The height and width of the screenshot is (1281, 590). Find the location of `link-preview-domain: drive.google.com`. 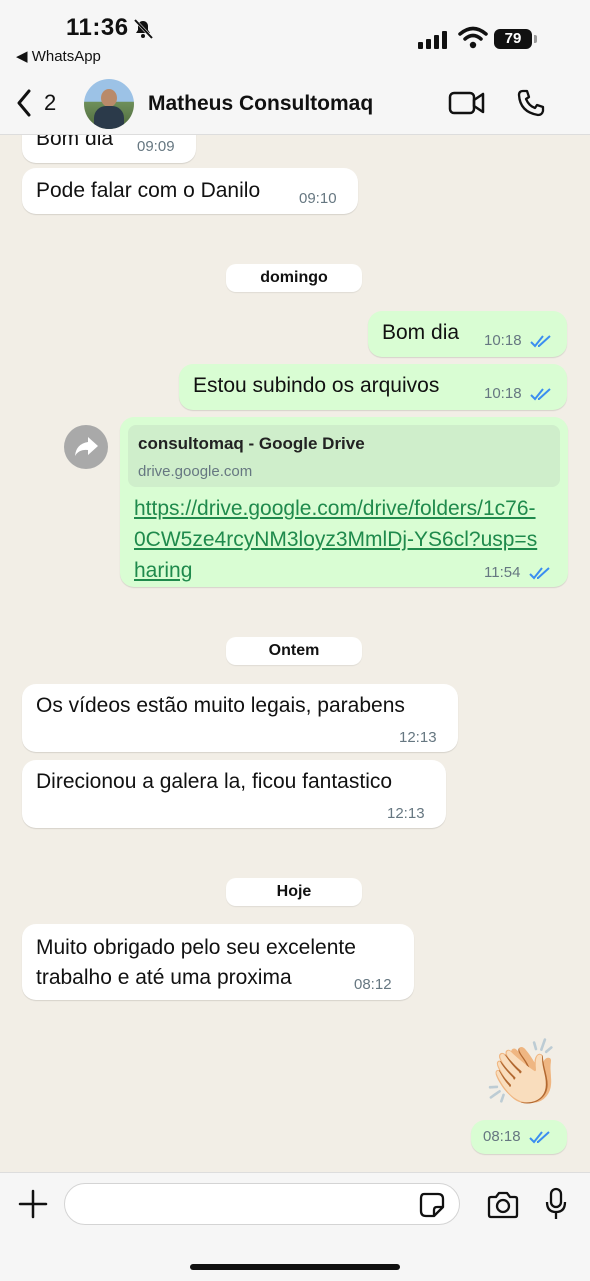

link-preview-domain: drive.google.com is located at coordinates (195, 471).